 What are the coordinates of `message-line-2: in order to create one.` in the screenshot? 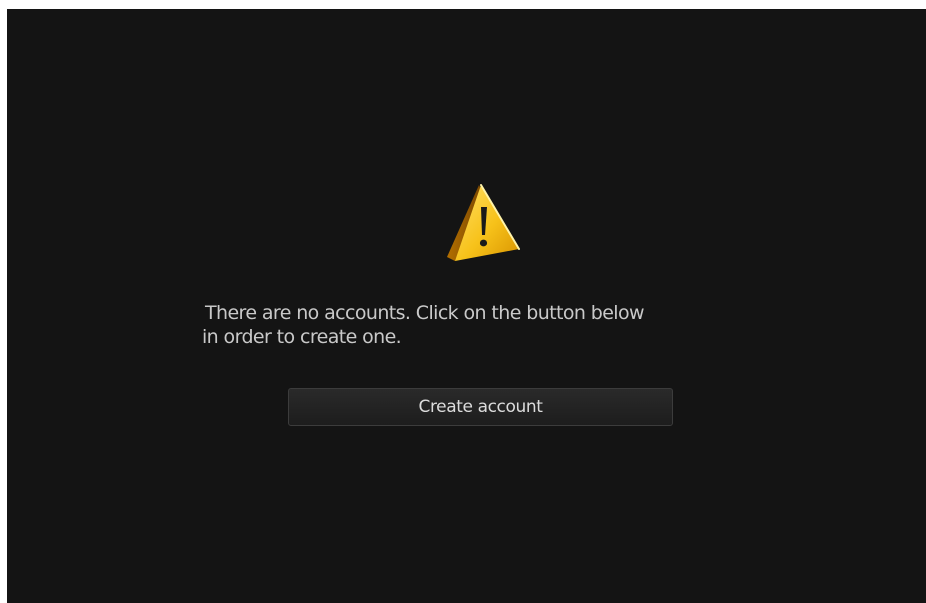 It's located at (302, 337).